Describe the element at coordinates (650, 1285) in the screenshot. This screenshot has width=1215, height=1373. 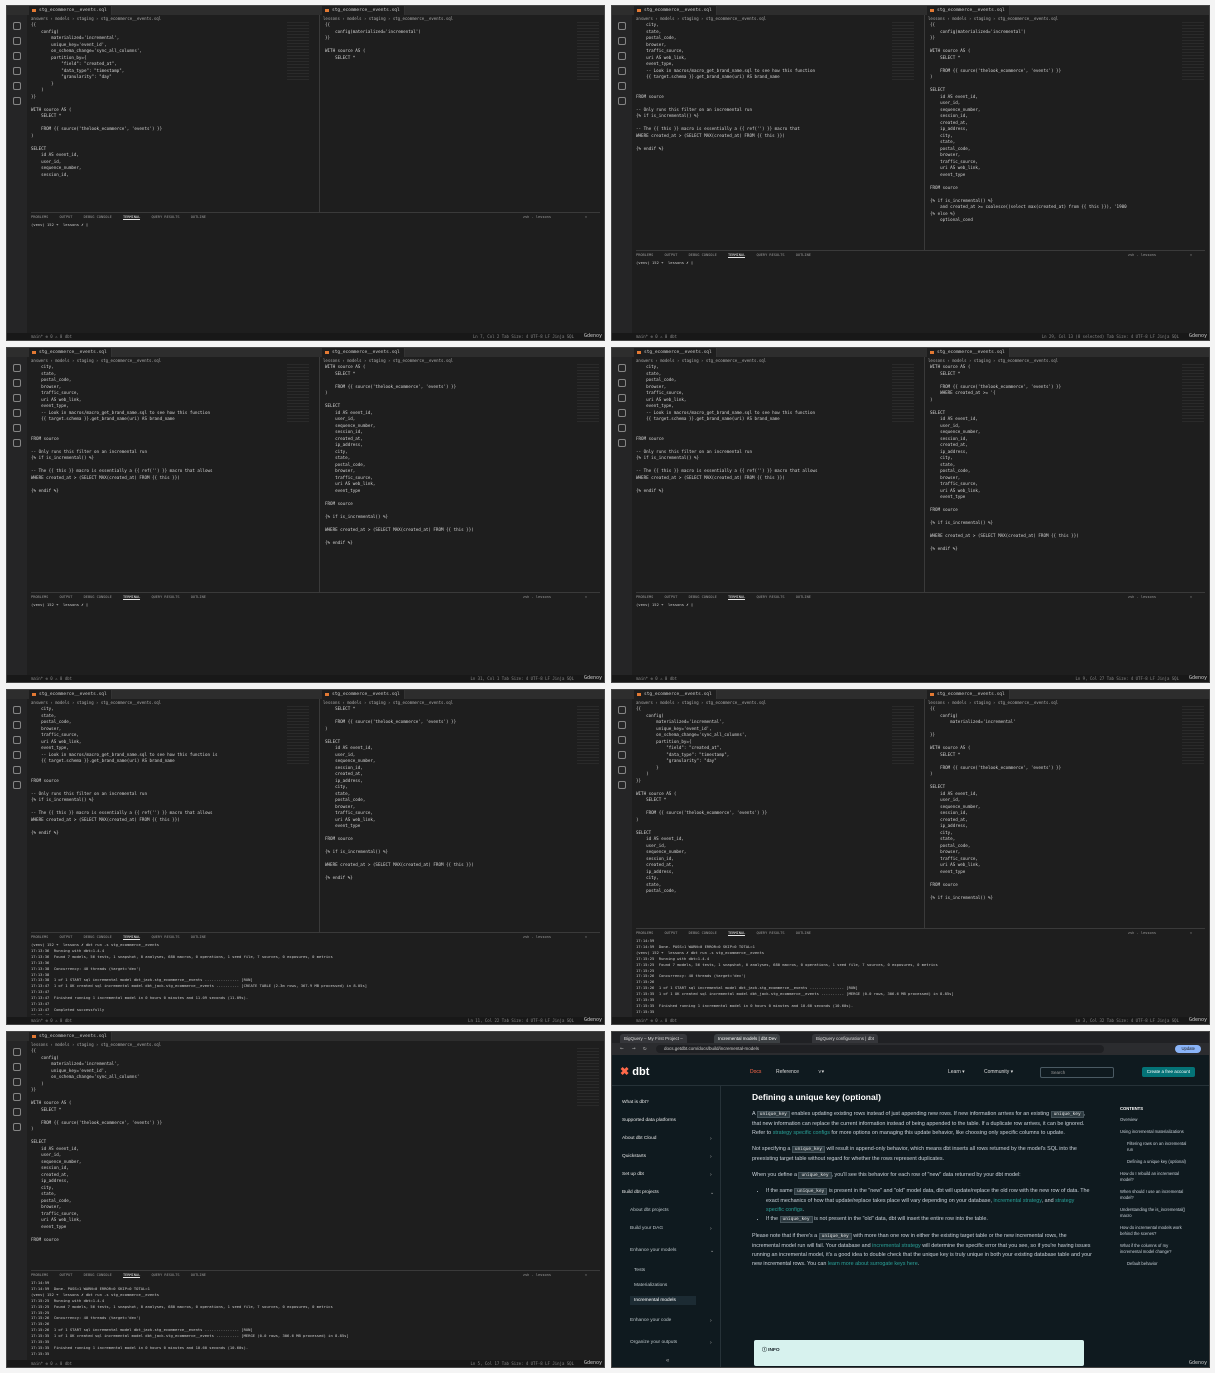
I see `sidebar-item-materializations: Materializations` at that location.